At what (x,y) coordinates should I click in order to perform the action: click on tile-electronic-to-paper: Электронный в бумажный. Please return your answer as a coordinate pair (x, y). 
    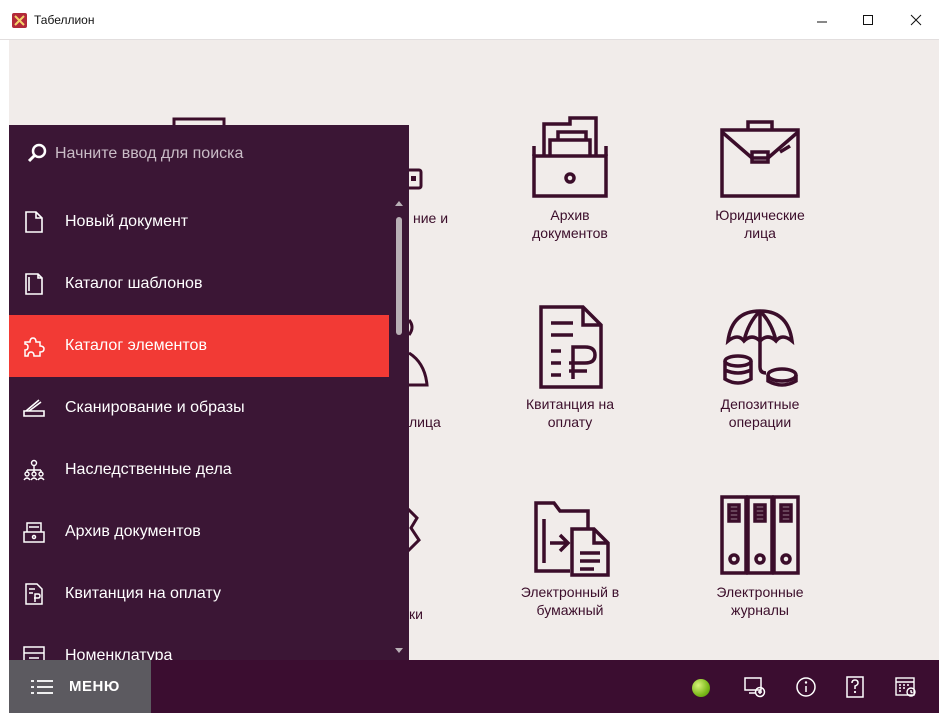
    Looking at the image, I should click on (570, 556).